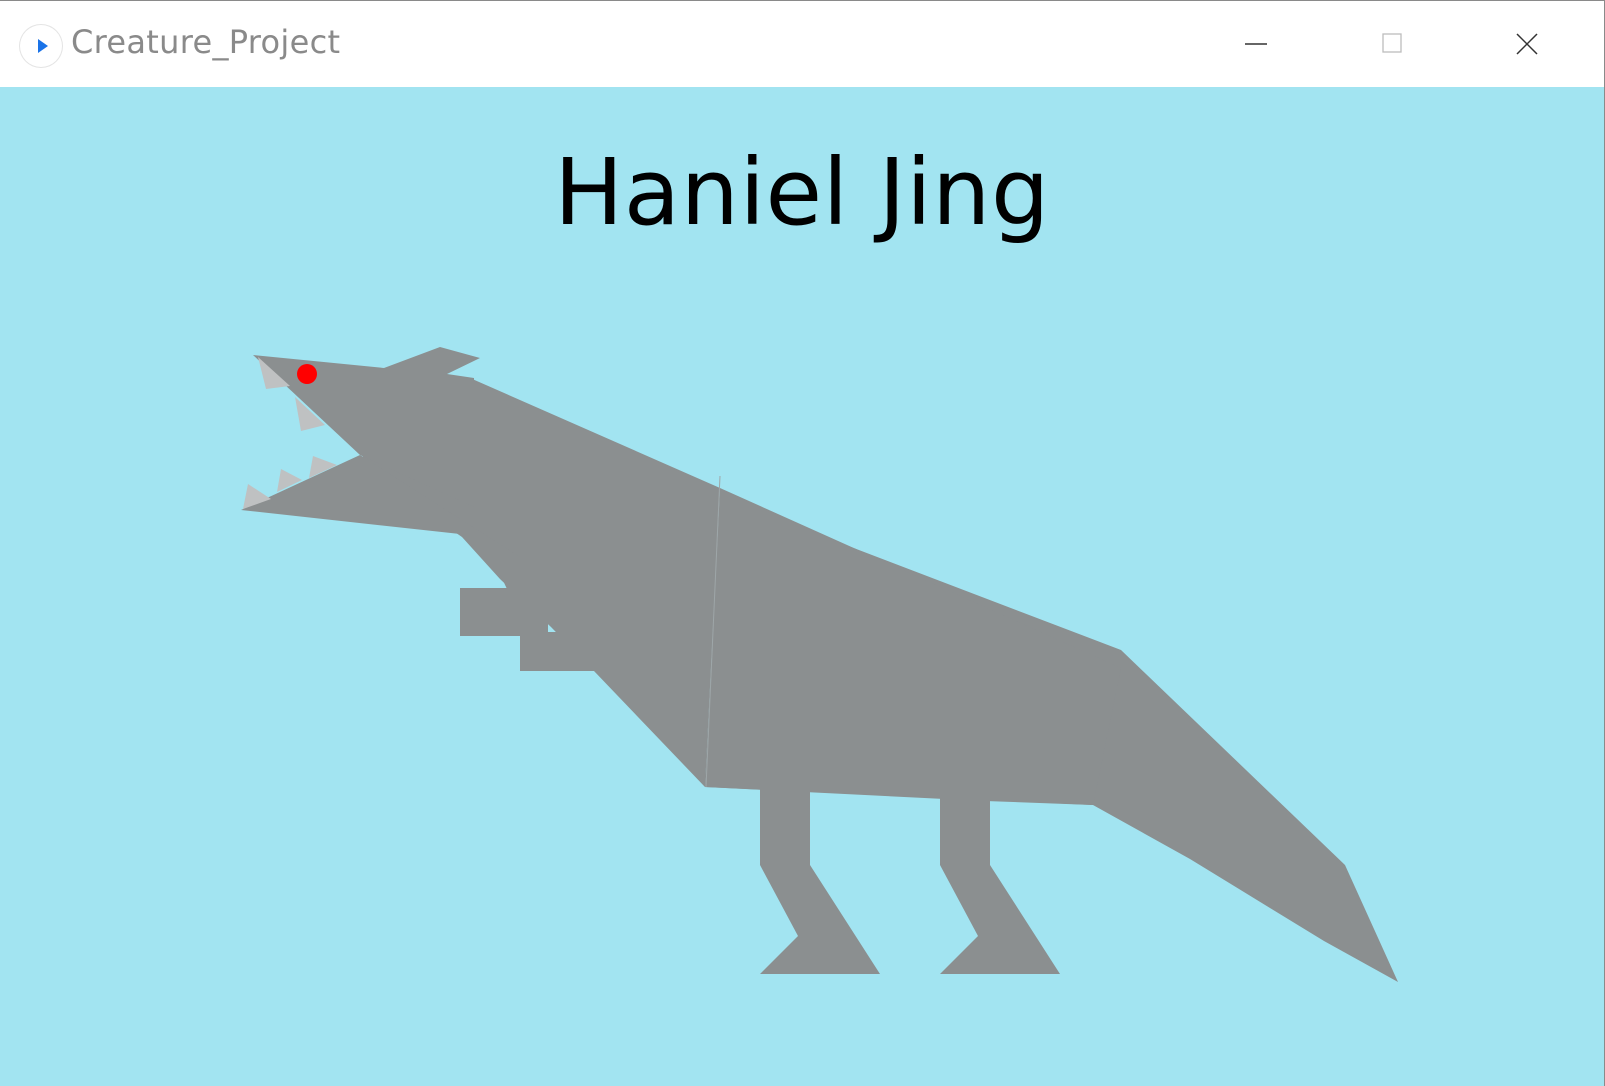  Describe the element at coordinates (307, 374) in the screenshot. I see `creature-eye` at that location.